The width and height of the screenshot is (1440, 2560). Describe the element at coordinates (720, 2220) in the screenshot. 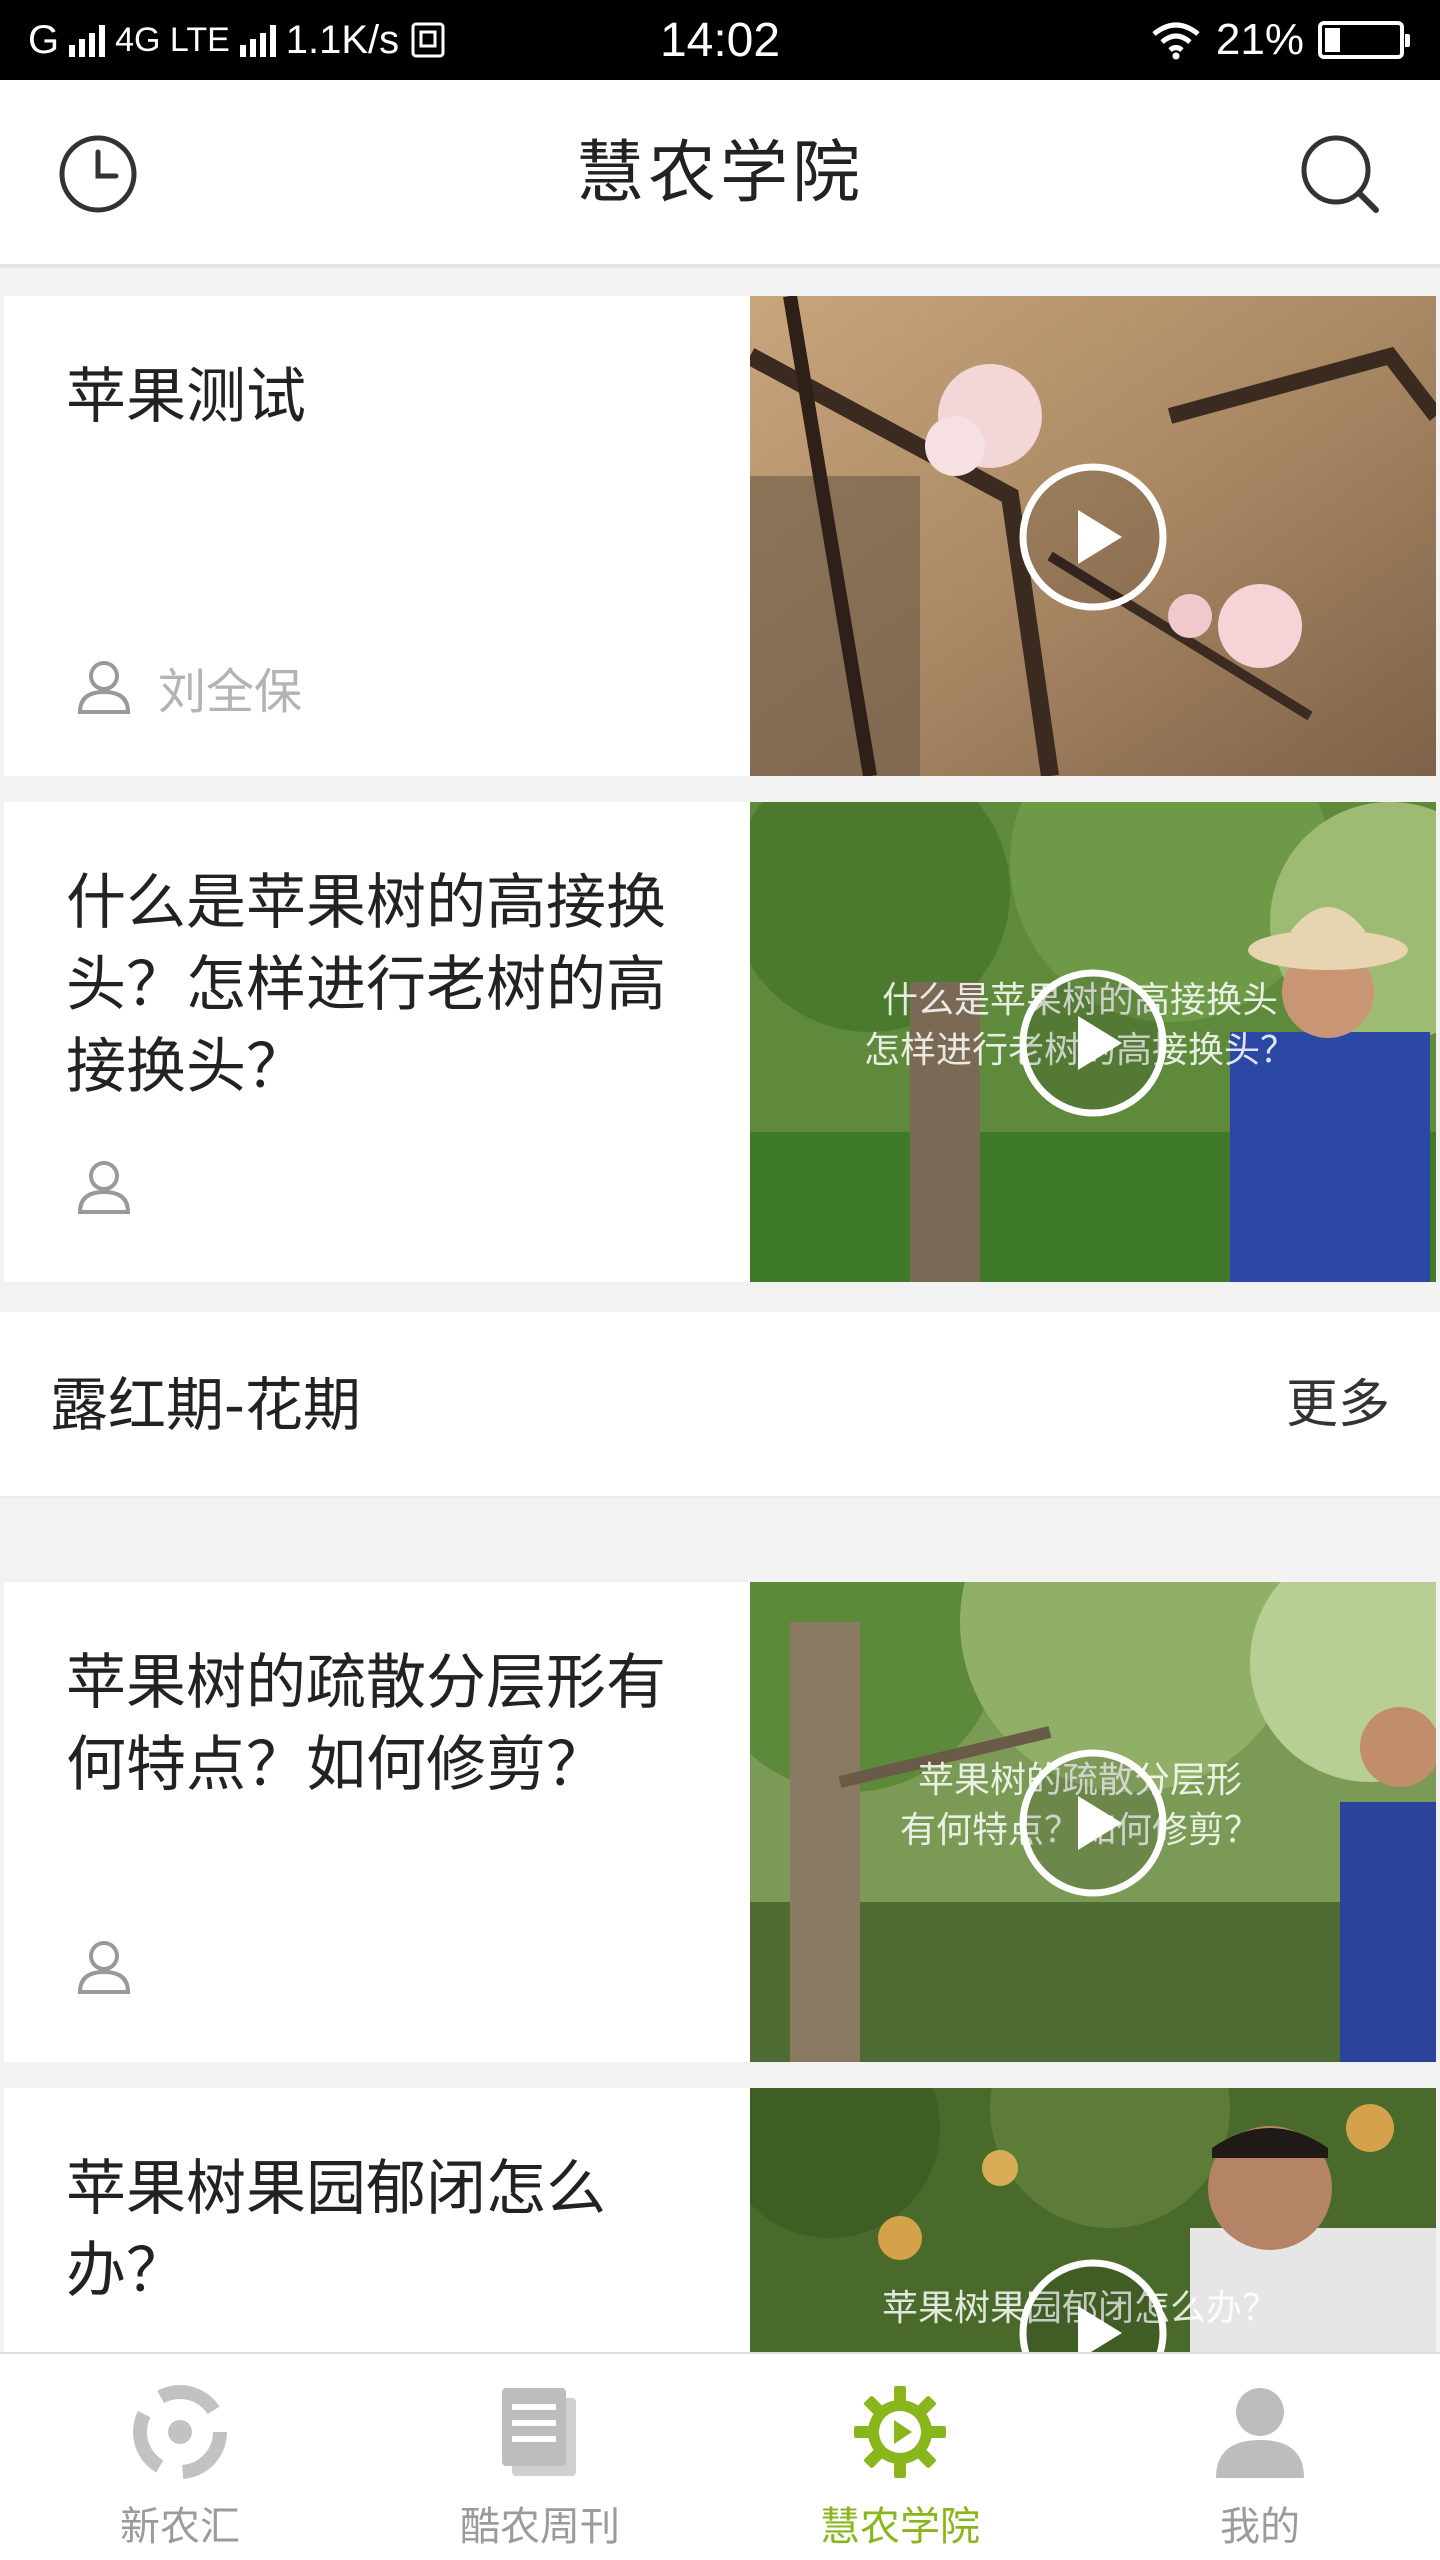

I see `video-card: 苹果树果园郁闭怎么办？ 苹果树果园郁闭怎么办？` at that location.